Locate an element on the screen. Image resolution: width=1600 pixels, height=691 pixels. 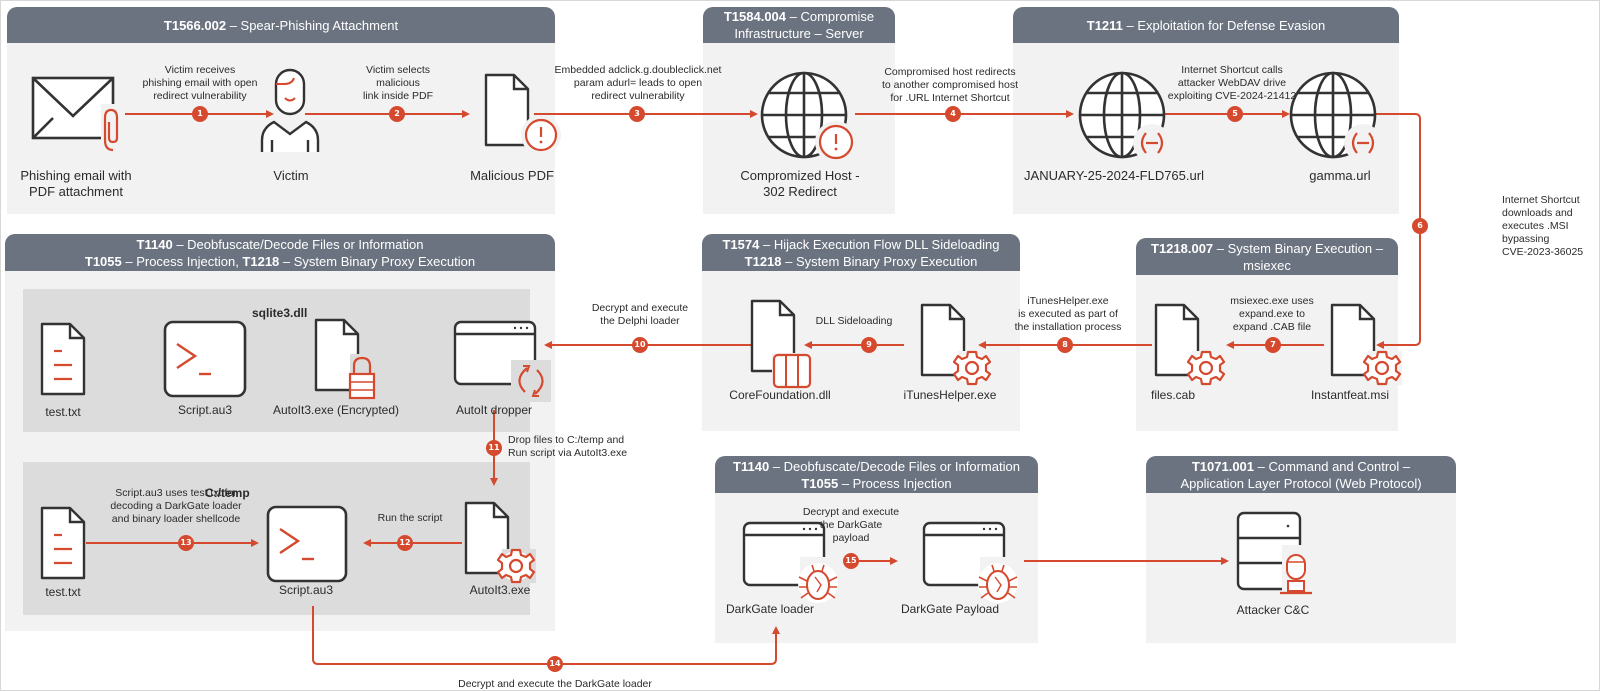
node-malicious-pdf-label: Malicious PDF is located at coordinates (512, 175).